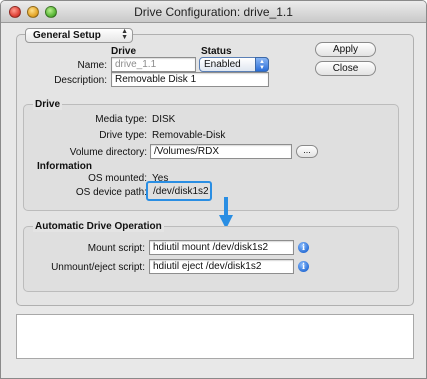 The width and height of the screenshot is (427, 379). What do you see at coordinates (190, 79) in the screenshot?
I see `description-field: Removable Disk 1` at bounding box center [190, 79].